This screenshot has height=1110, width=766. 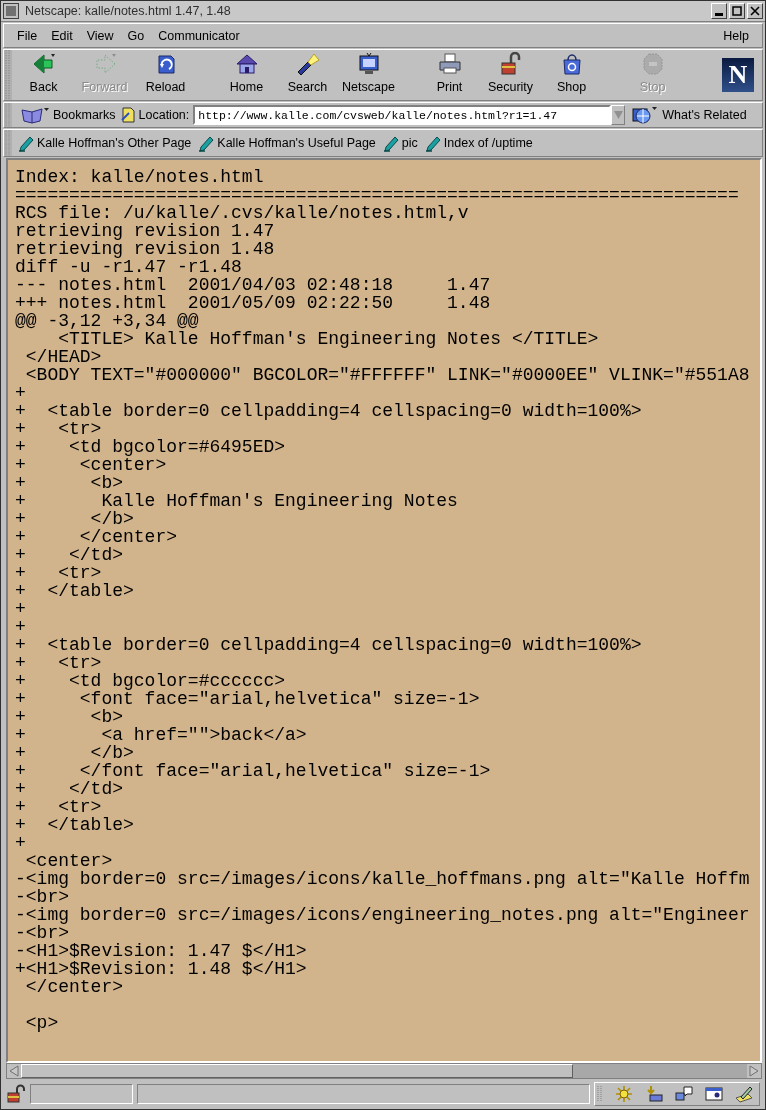 What do you see at coordinates (624, 1094) in the screenshot?
I see `sparkle-icon` at bounding box center [624, 1094].